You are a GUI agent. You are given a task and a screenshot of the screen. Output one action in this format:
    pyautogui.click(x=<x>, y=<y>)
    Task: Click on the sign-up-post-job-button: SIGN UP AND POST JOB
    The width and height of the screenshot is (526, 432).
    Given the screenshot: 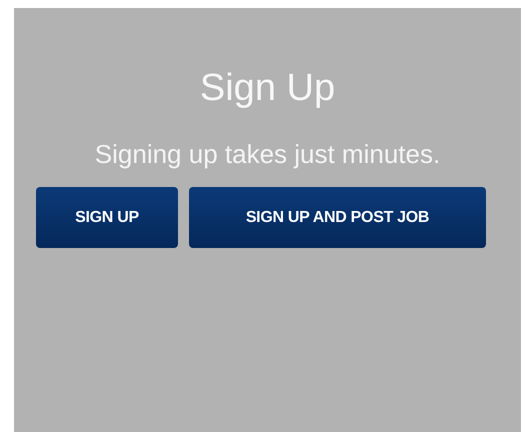 What is the action you would take?
    pyautogui.click(x=337, y=217)
    